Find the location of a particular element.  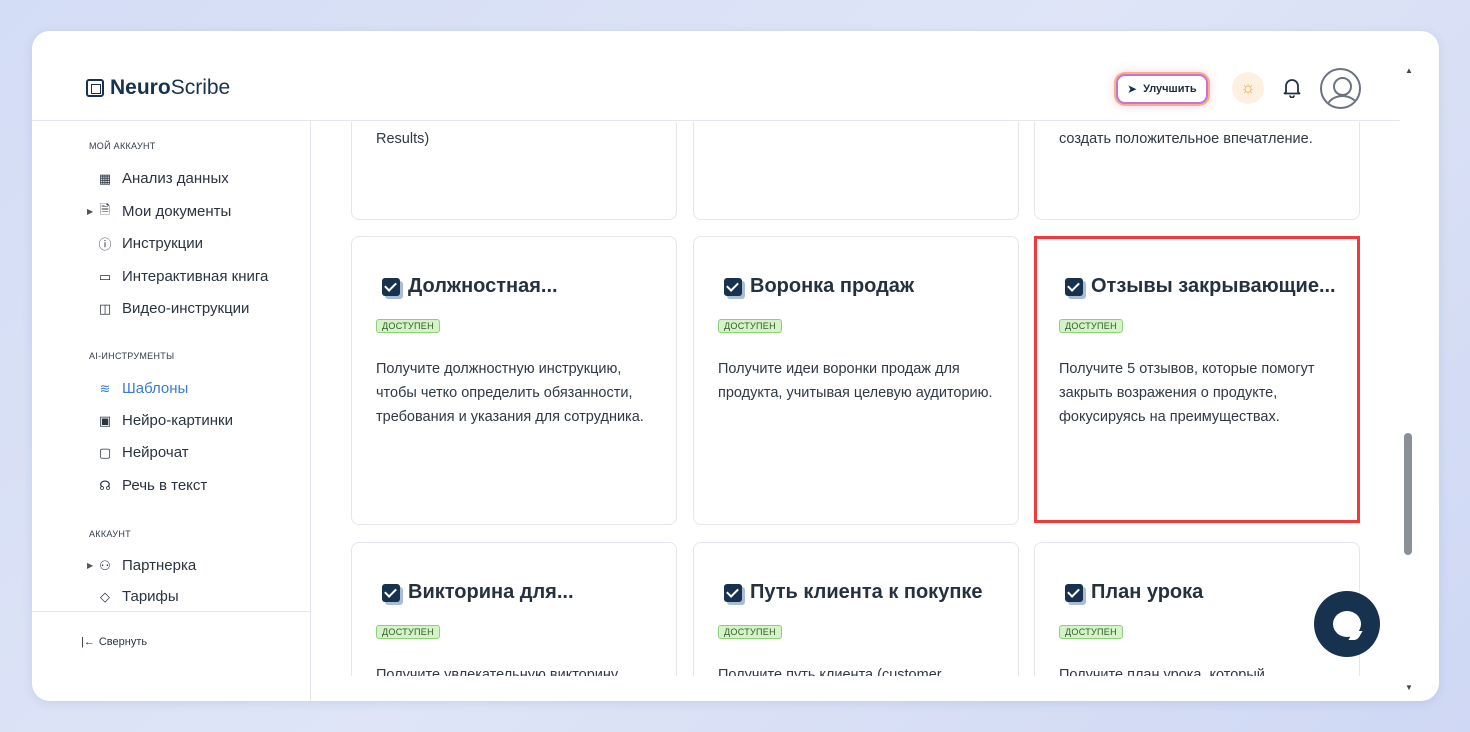

chat-bubble-icon is located at coordinates (1347, 624).